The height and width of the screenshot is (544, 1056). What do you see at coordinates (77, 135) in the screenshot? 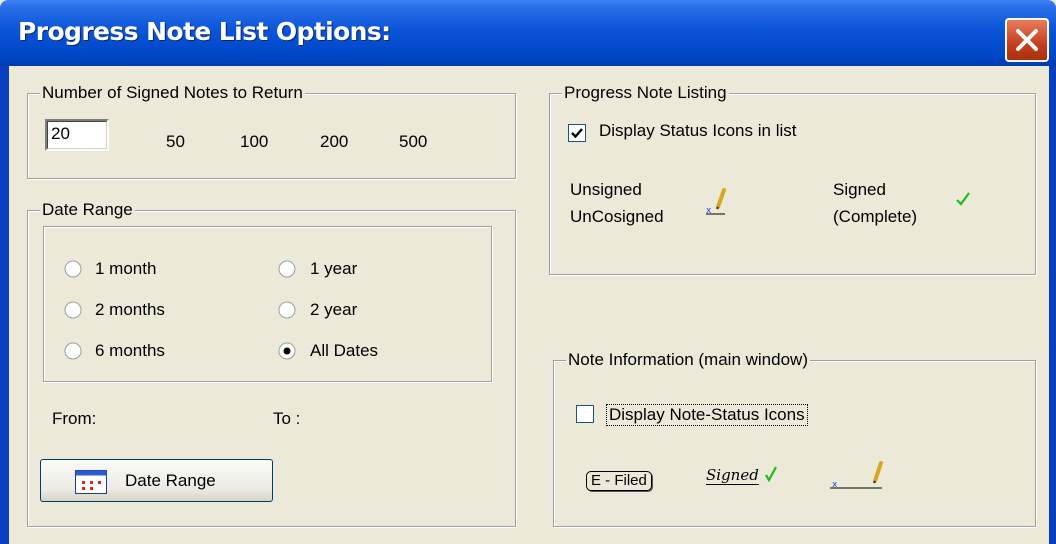
I see `notes-count-input: 20` at bounding box center [77, 135].